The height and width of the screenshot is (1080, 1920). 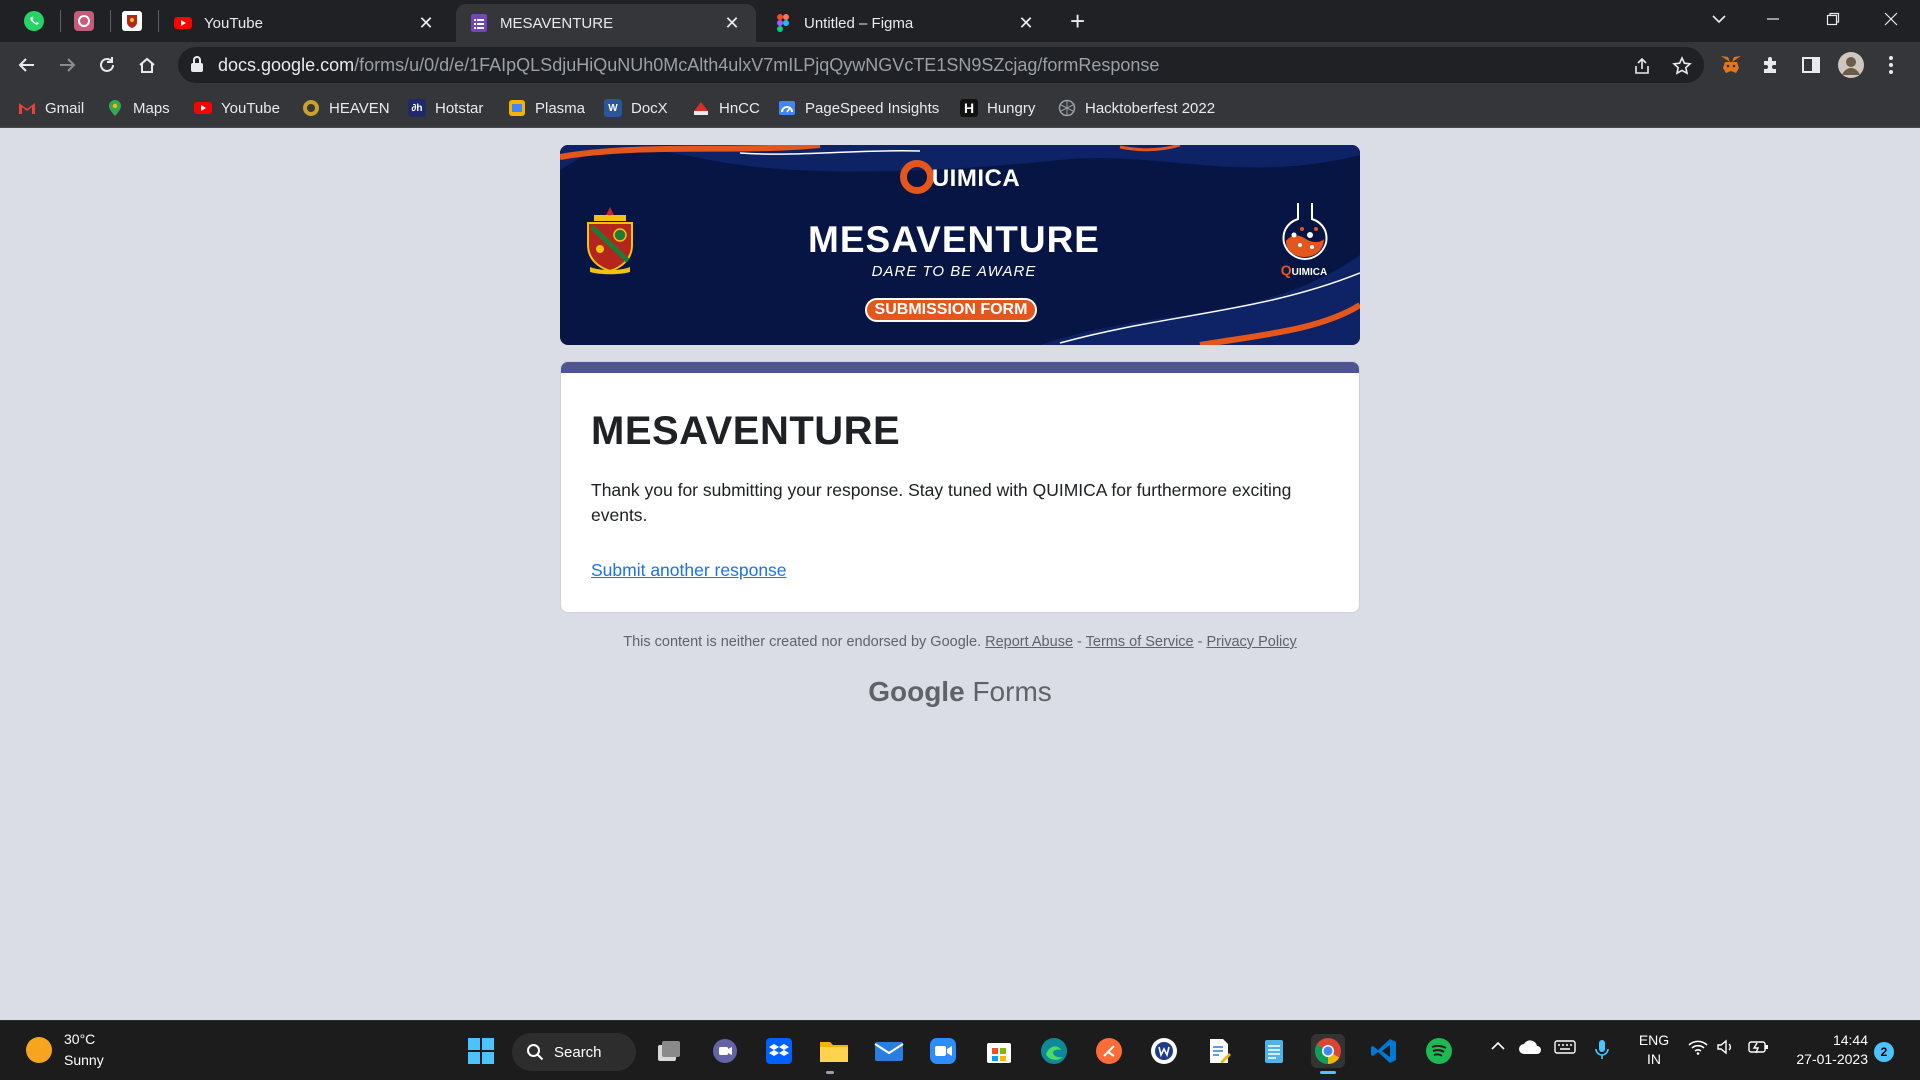 I want to click on chrome-menu-button, so click(x=1891, y=65).